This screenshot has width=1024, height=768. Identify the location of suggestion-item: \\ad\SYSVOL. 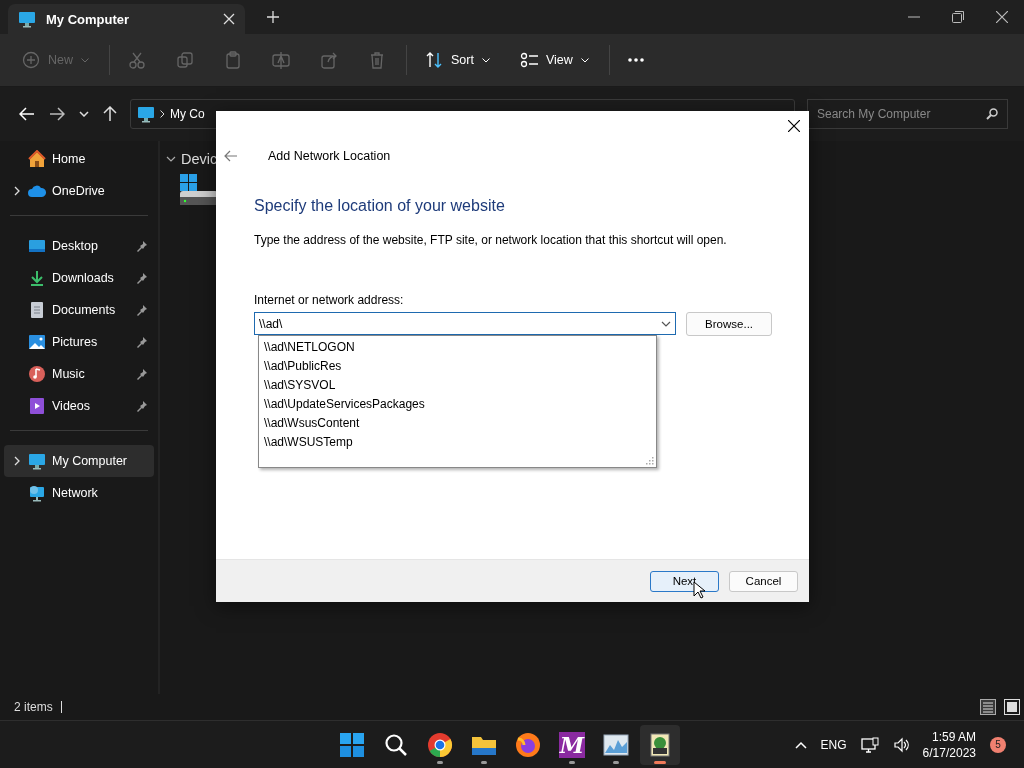
(457, 385).